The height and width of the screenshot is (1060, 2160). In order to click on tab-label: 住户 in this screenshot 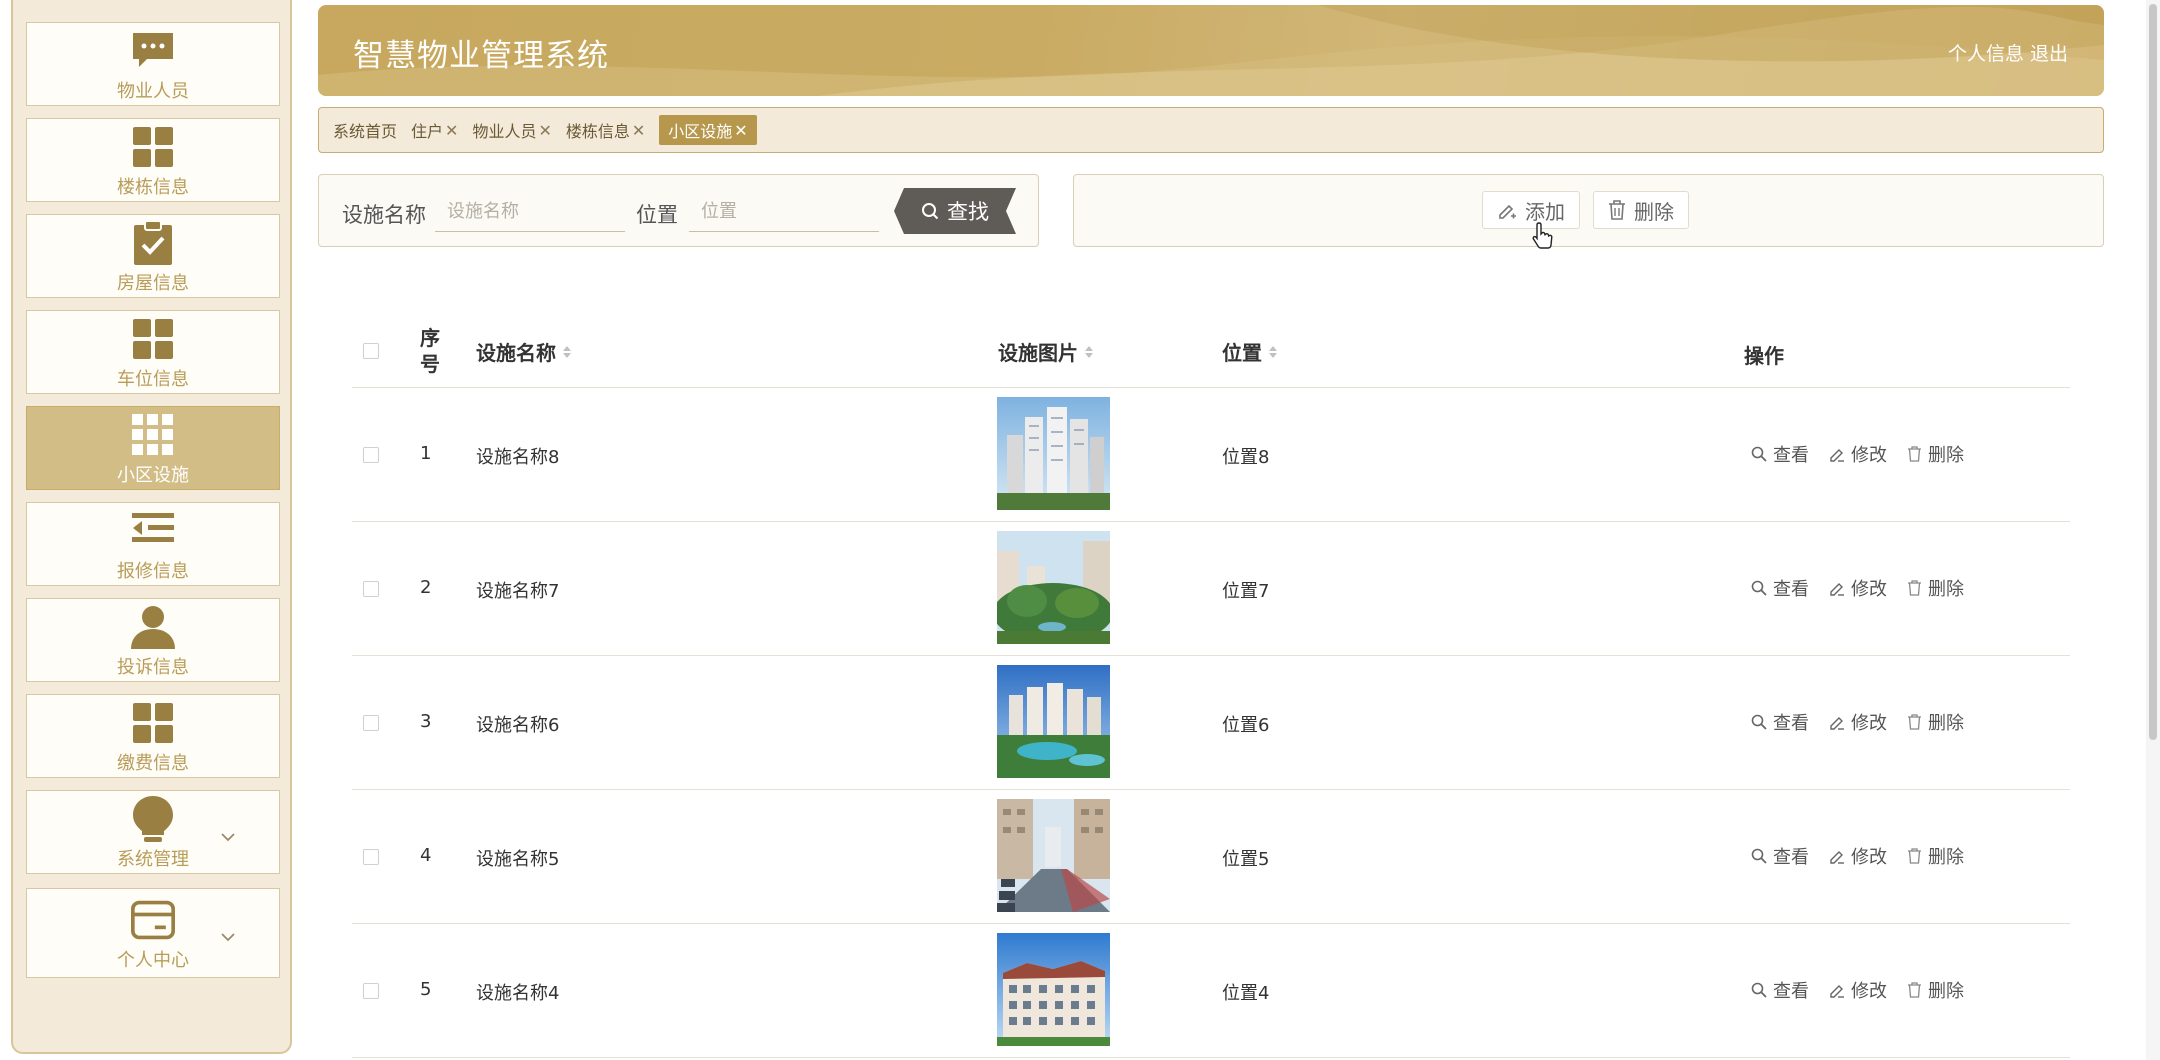, I will do `click(427, 131)`.